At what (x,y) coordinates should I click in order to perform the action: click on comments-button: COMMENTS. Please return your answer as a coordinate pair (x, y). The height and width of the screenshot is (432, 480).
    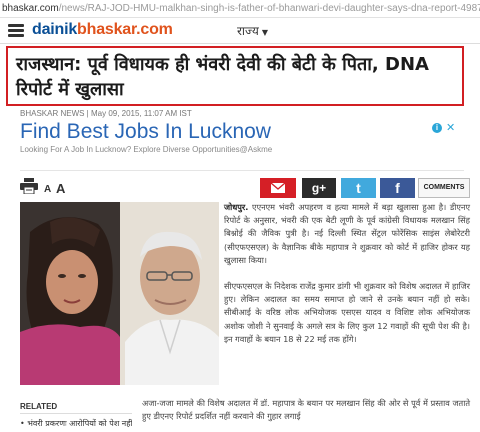
    Looking at the image, I should click on (444, 188).